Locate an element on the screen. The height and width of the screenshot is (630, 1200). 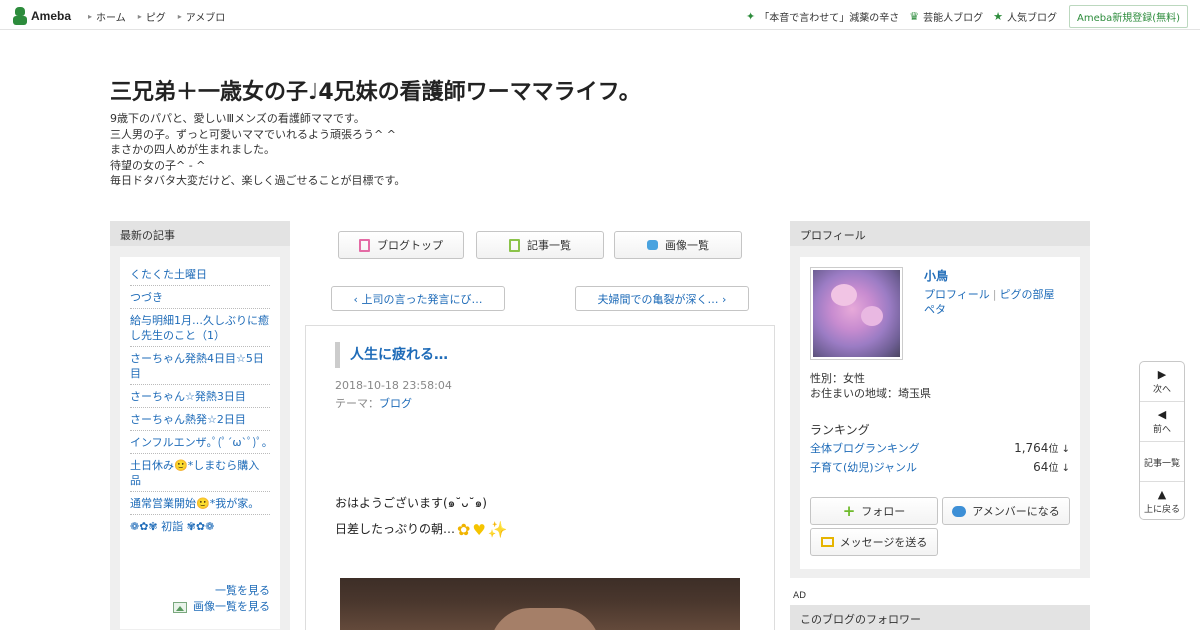
recent-article-link: 給与明細1月…久しぶりに癒し先生のこと（1） is located at coordinates (200, 328).